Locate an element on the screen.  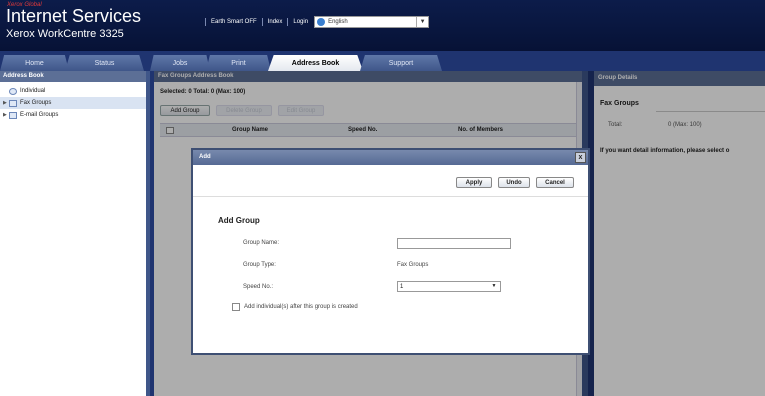
index-link: Index is located at coordinates (275, 22).